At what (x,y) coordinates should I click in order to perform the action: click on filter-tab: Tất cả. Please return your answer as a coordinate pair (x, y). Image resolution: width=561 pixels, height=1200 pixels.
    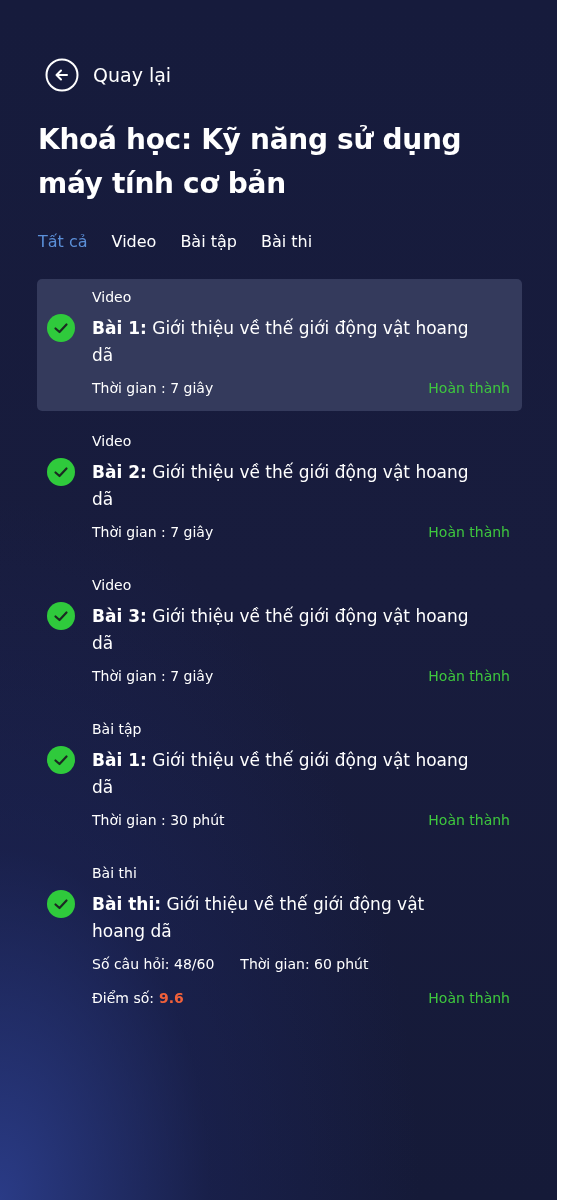
    Looking at the image, I should click on (63, 241).